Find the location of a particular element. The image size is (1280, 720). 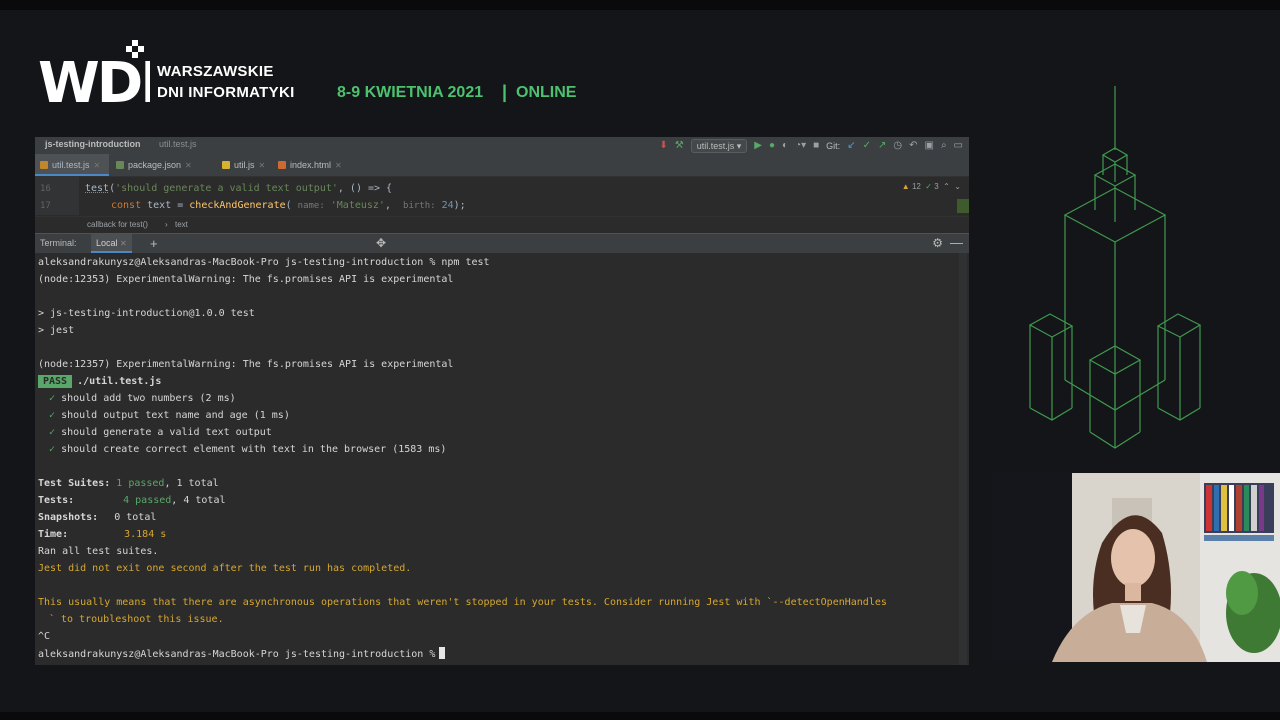

run-config-select: util.test.js ▾ is located at coordinates (719, 145).